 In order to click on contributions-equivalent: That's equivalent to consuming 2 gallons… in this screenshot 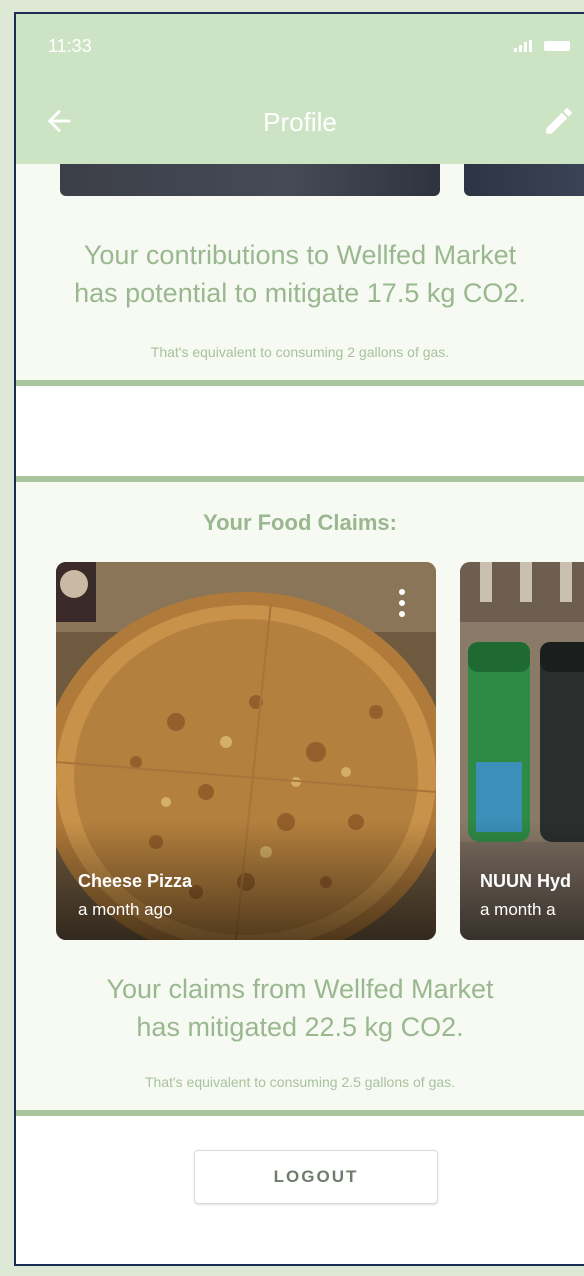, I will do `click(300, 352)`.